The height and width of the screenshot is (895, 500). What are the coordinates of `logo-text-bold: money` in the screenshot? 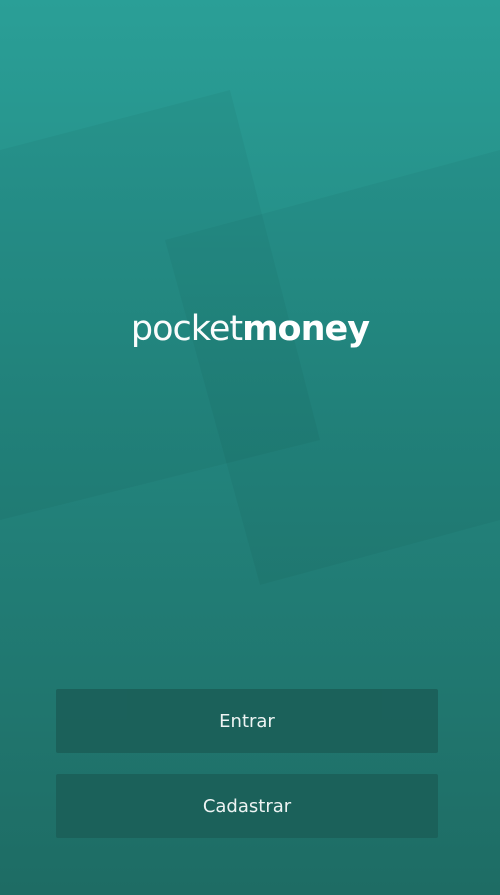 It's located at (306, 329).